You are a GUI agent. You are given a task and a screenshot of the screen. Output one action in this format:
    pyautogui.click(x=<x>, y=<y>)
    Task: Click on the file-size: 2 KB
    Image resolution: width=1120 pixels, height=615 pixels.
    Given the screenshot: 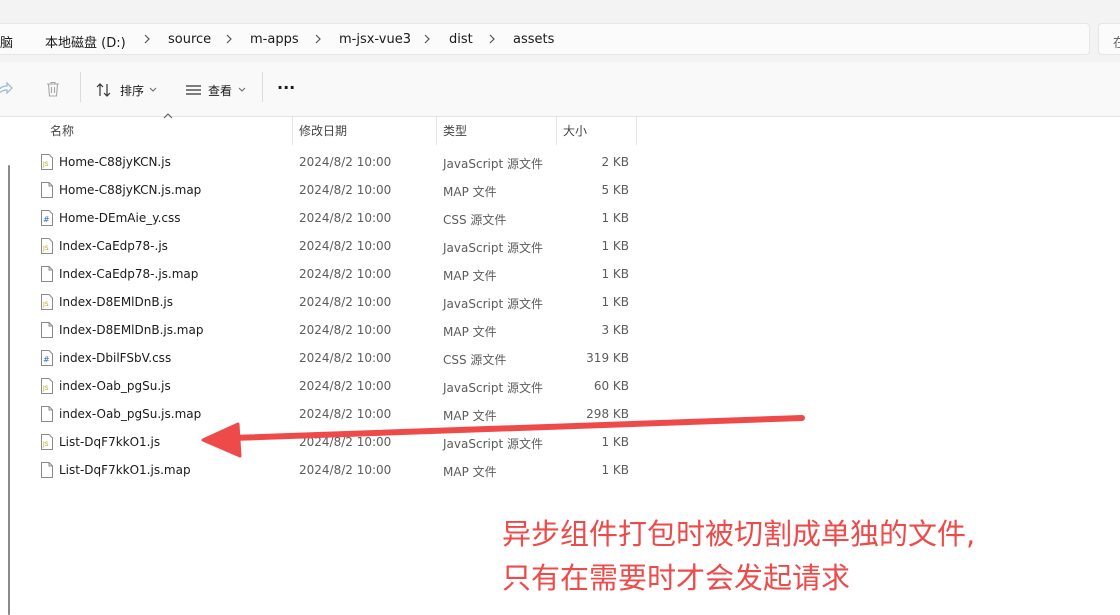 What is the action you would take?
    pyautogui.click(x=615, y=162)
    